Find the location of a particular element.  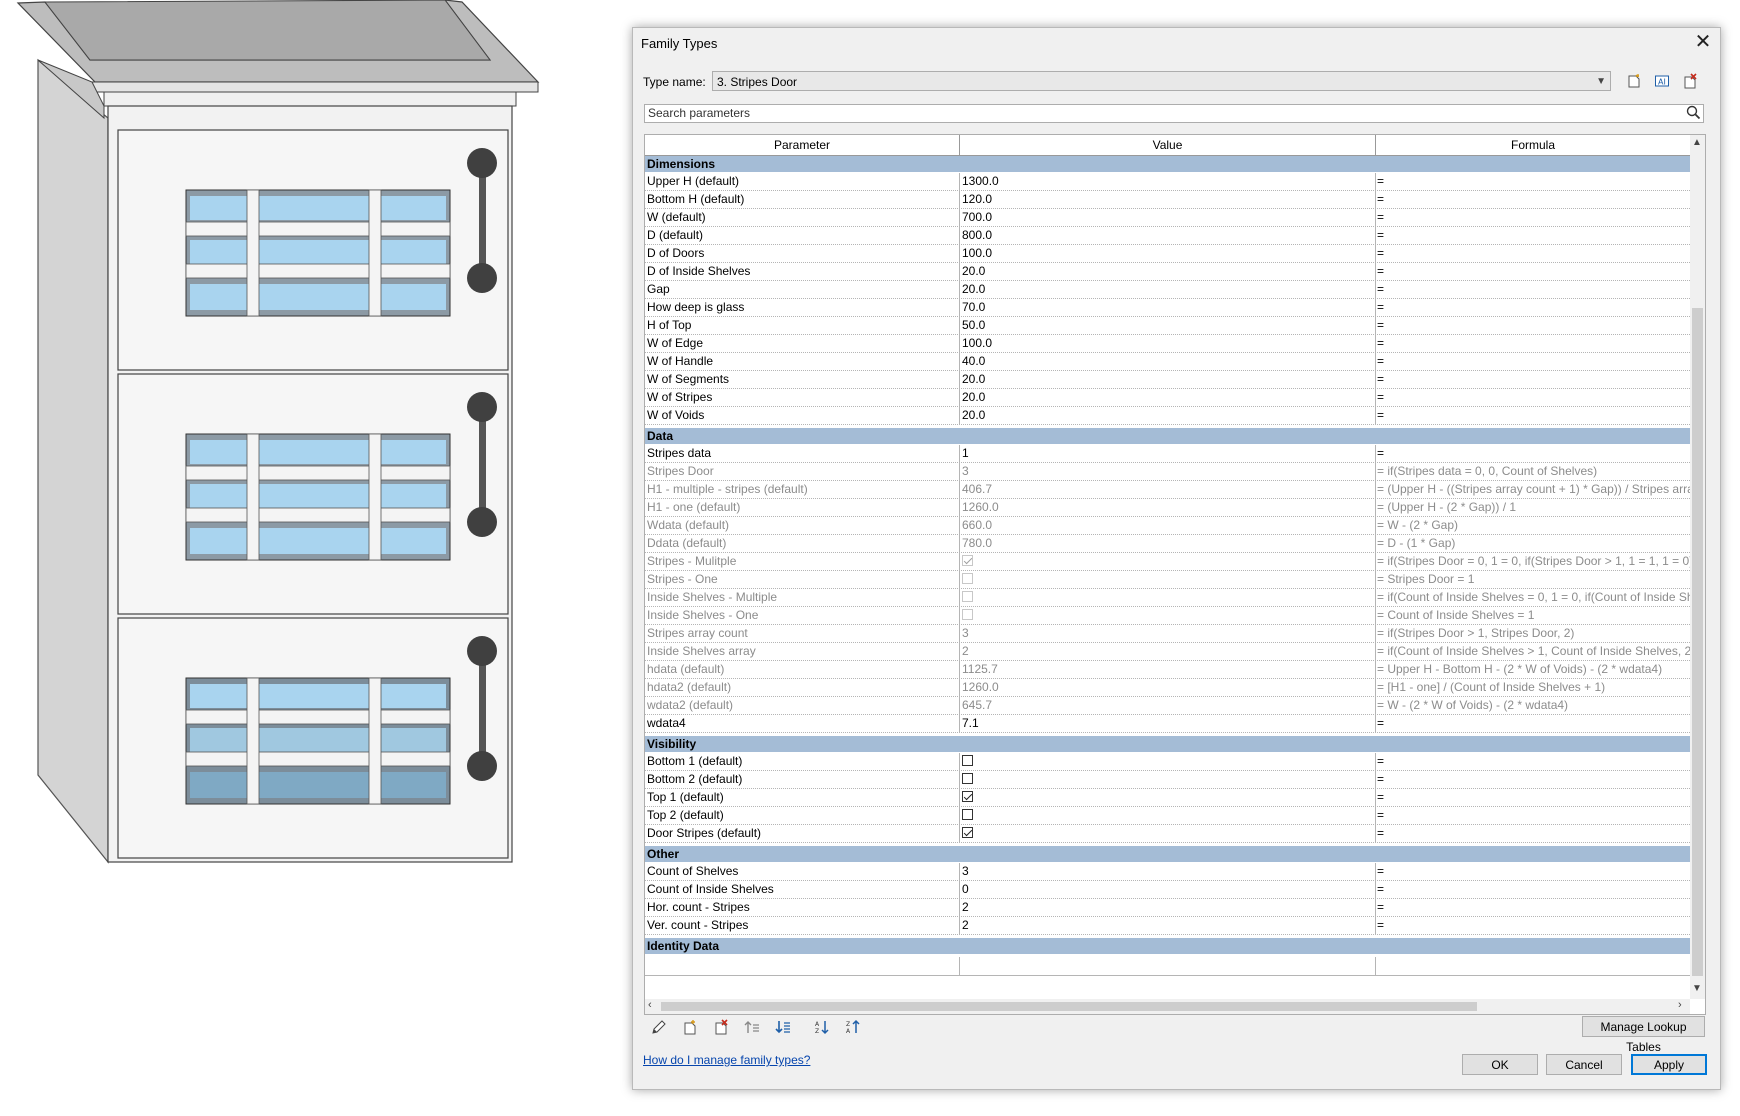

column-header-formula: Formula is located at coordinates (1533, 145).